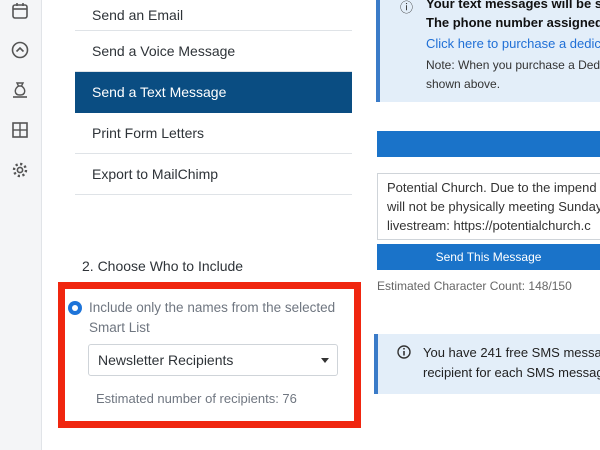 The width and height of the screenshot is (600, 450). Describe the element at coordinates (163, 266) in the screenshot. I see `section-title: 2. Choose Who to Include` at that location.